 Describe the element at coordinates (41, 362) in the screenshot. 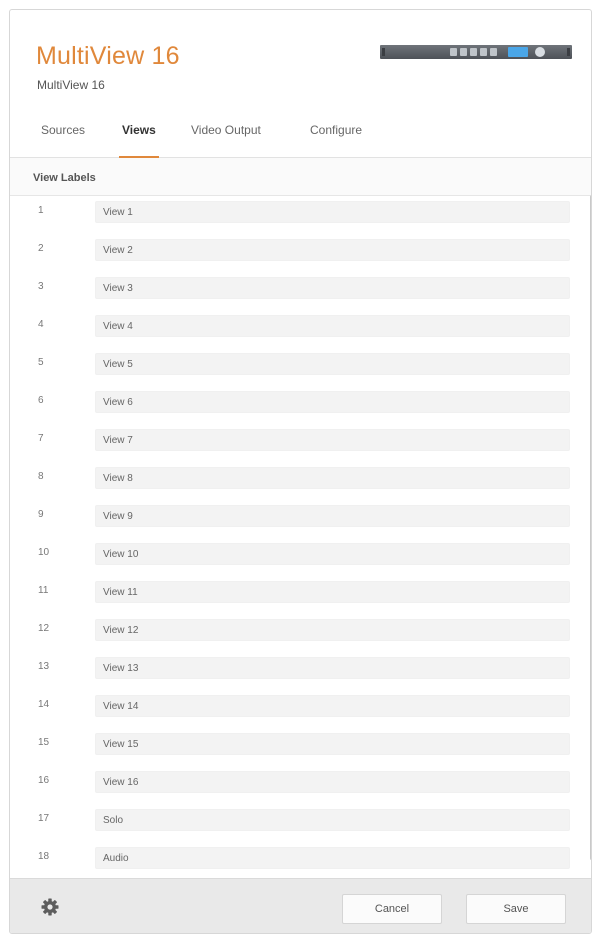

I see `view-number: 5` at that location.